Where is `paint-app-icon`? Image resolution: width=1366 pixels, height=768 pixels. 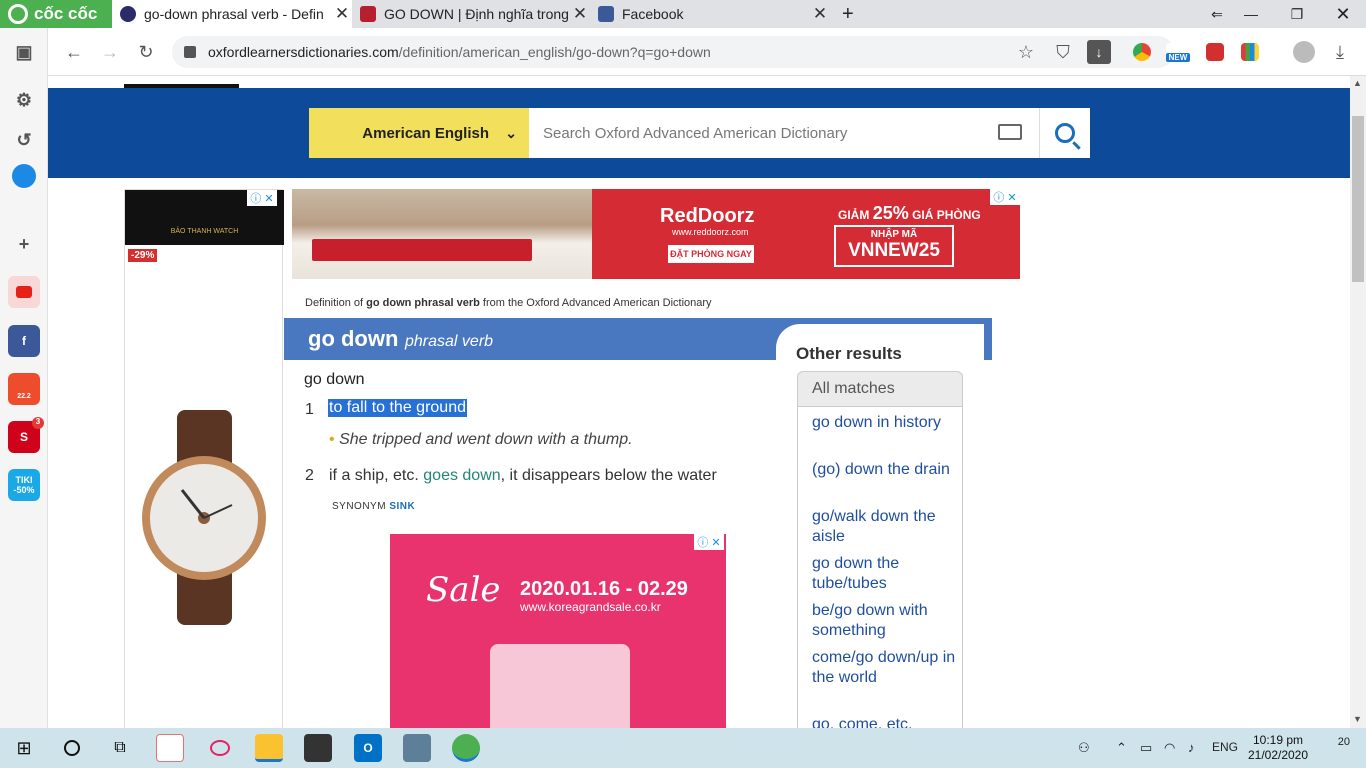
paint-app-icon is located at coordinates (220, 748).